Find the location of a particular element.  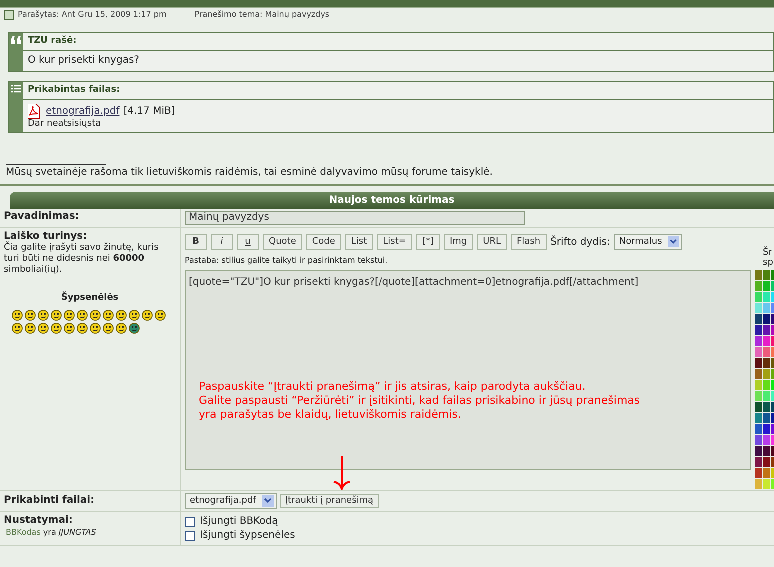

font-size-select: Normalus is located at coordinates (648, 242).